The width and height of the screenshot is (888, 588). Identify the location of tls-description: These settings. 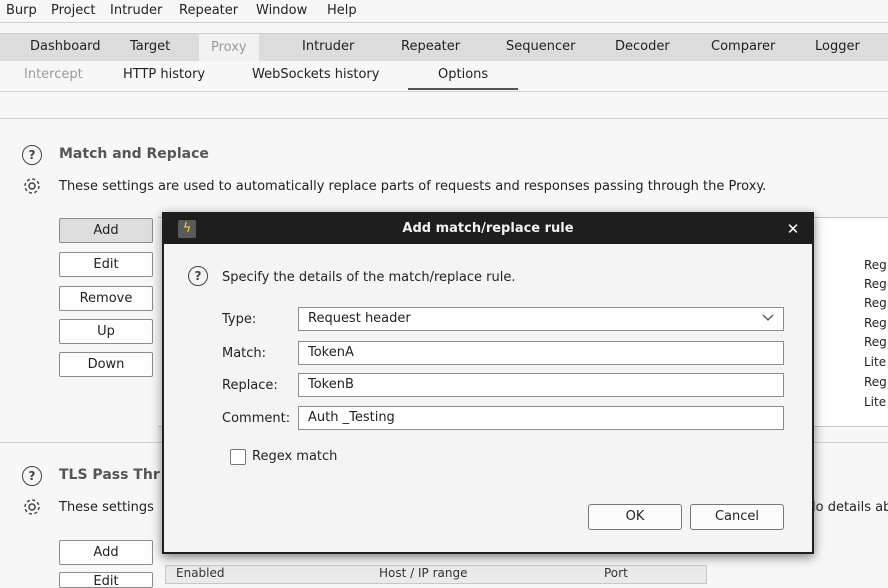
(106, 507).